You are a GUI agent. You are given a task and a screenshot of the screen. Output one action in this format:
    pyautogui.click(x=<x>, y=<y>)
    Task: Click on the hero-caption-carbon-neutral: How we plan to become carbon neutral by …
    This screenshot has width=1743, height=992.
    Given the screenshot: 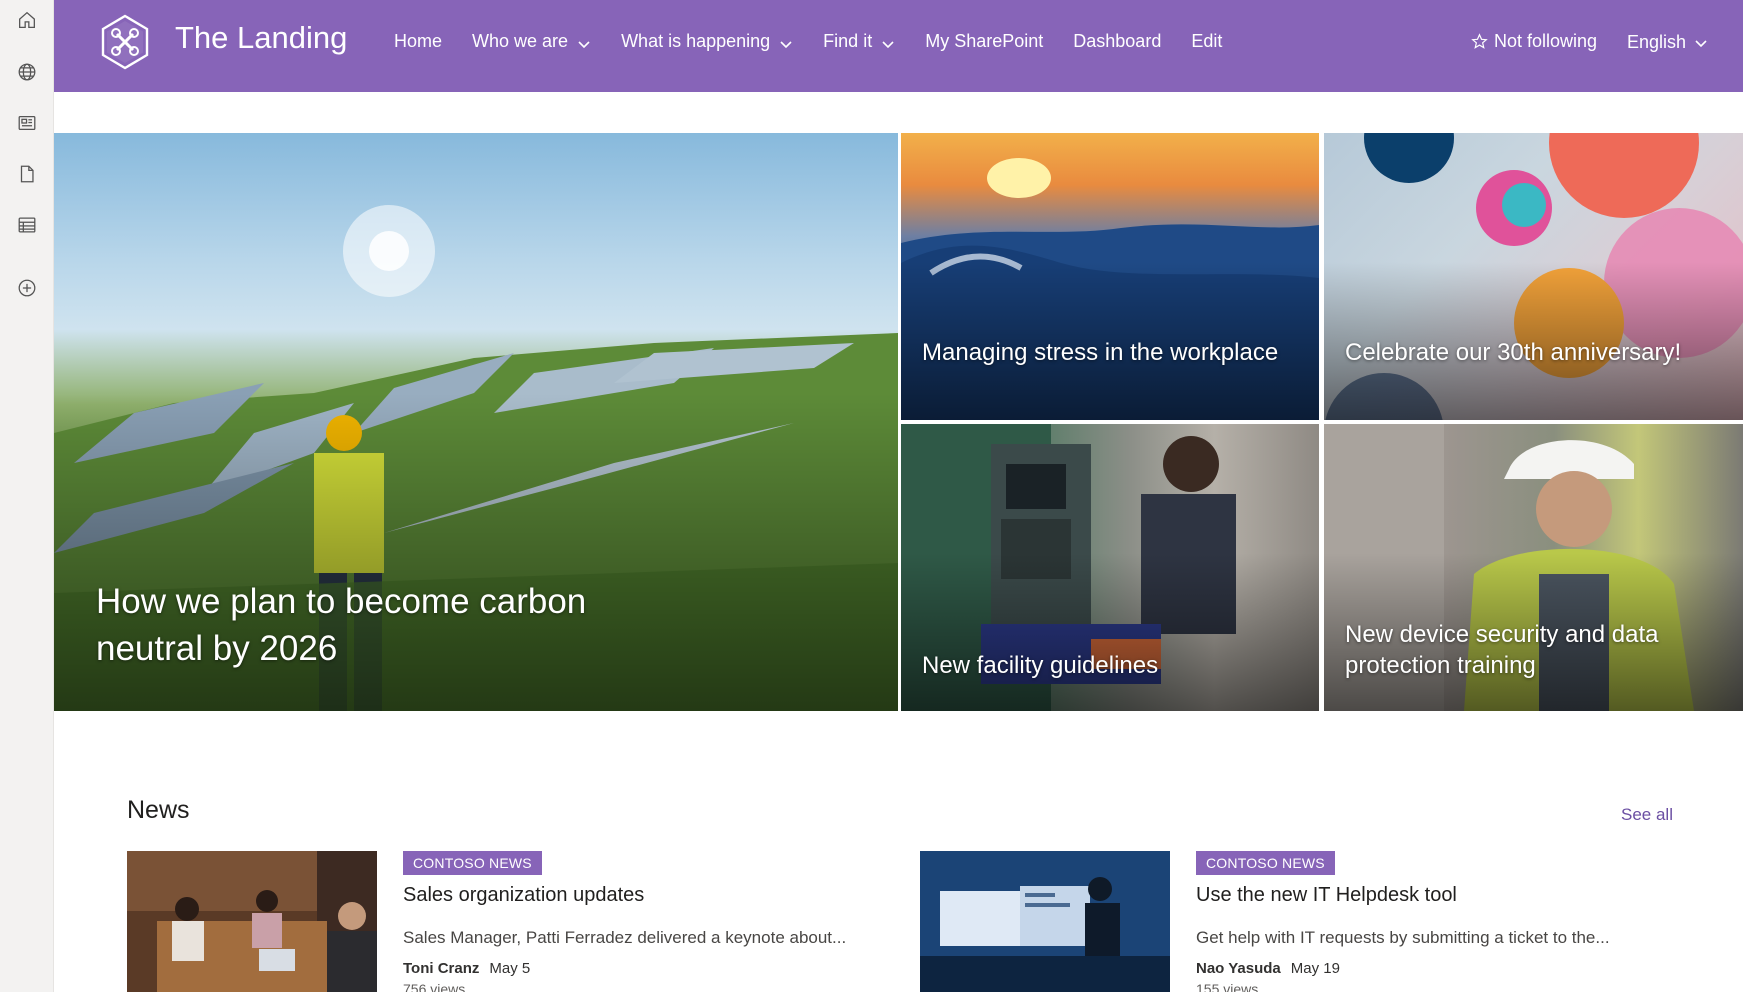 What is the action you would take?
    pyautogui.click(x=341, y=625)
    